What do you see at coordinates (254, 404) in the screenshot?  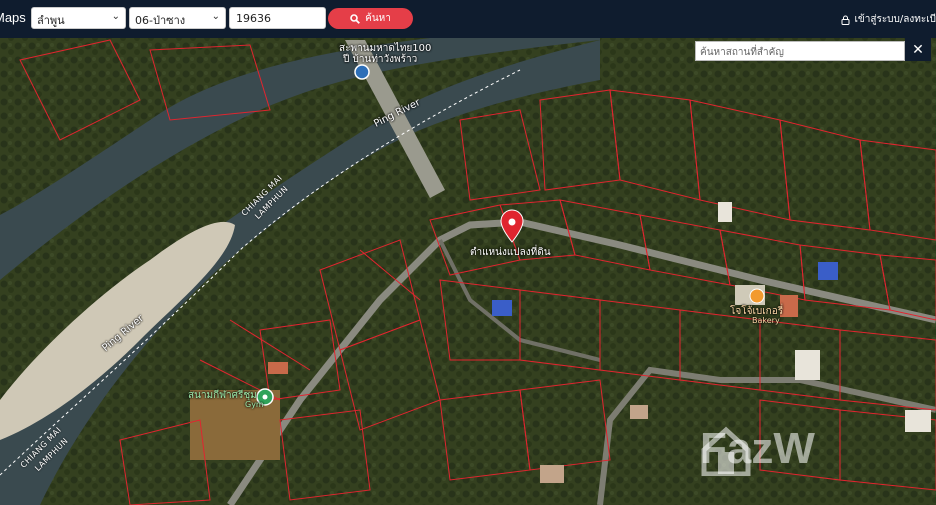 I see `stadium-sublabel: Gym` at bounding box center [254, 404].